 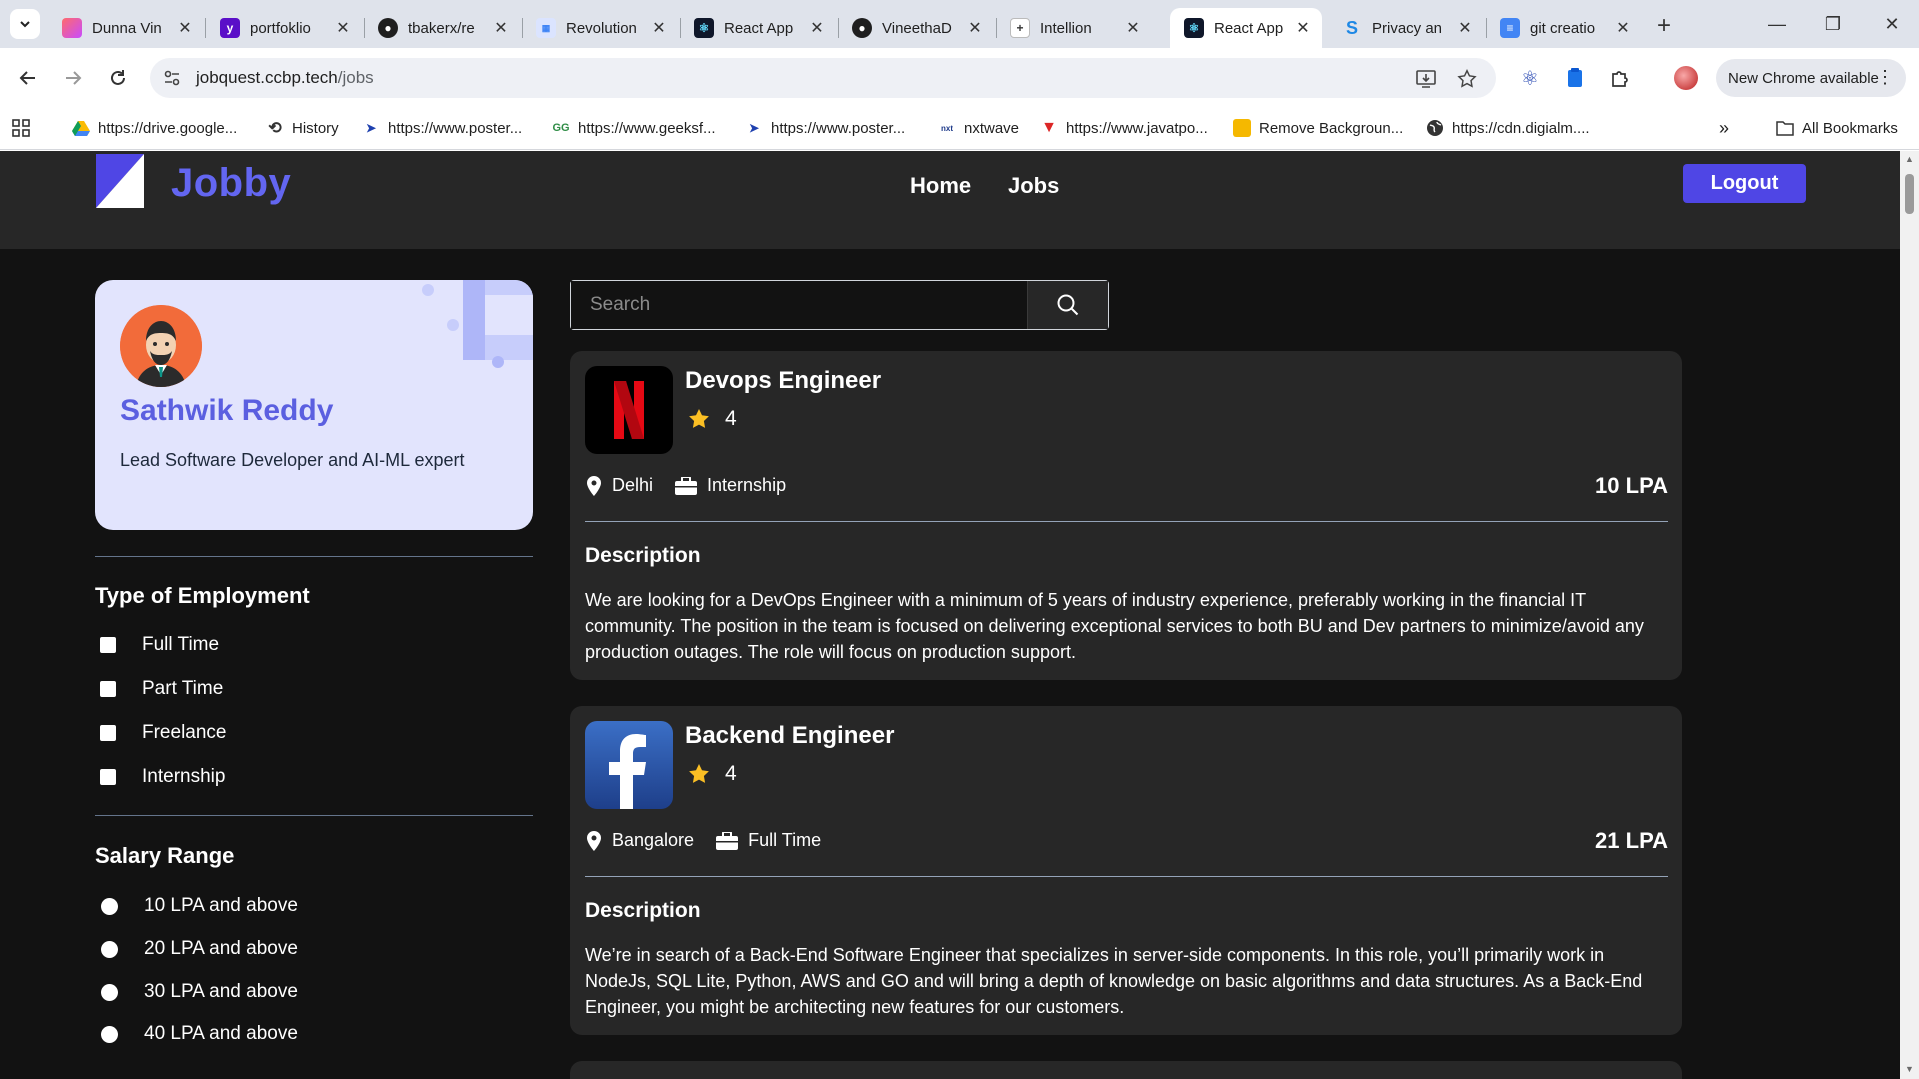 I want to click on employment-option-freelance: Freelance, so click(x=163, y=733).